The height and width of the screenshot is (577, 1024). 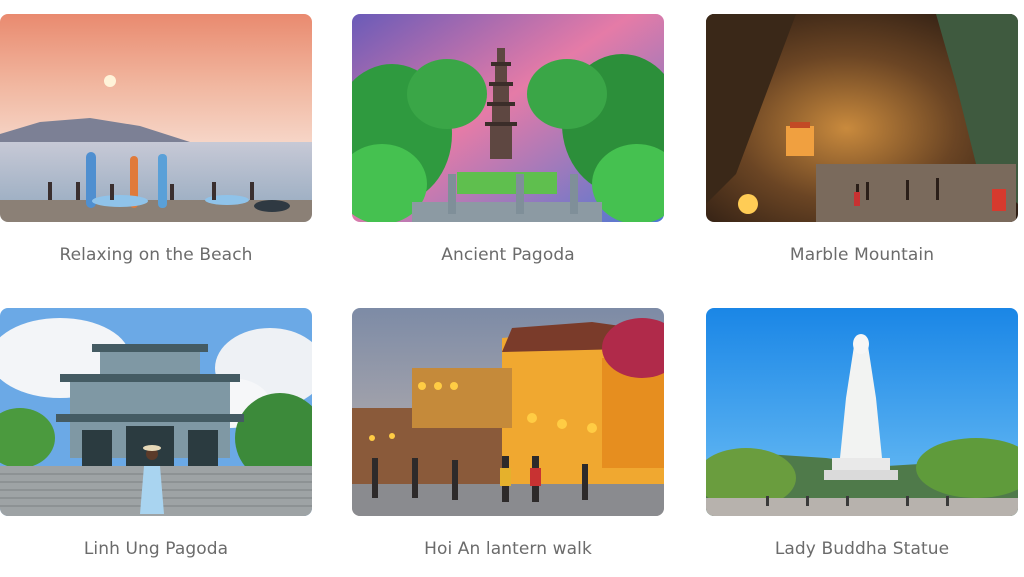 What do you see at coordinates (862, 549) in the screenshot?
I see `destination-title: Lady Buddha Statue` at bounding box center [862, 549].